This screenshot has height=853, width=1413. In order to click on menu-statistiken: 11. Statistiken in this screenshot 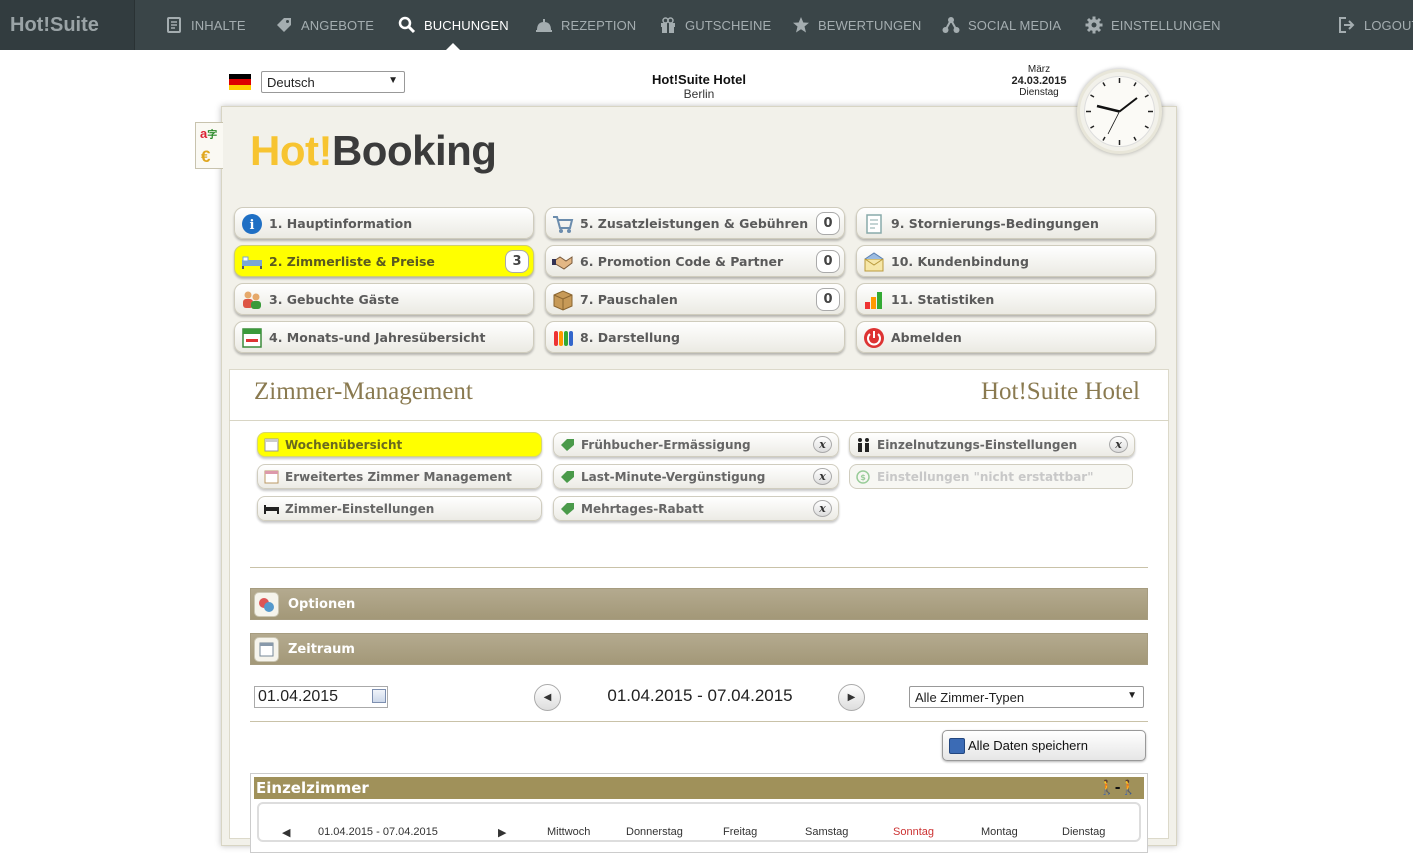, I will do `click(1006, 299)`.